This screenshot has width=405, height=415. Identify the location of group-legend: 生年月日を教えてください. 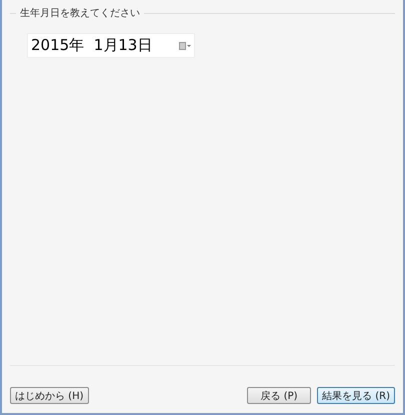
(80, 13).